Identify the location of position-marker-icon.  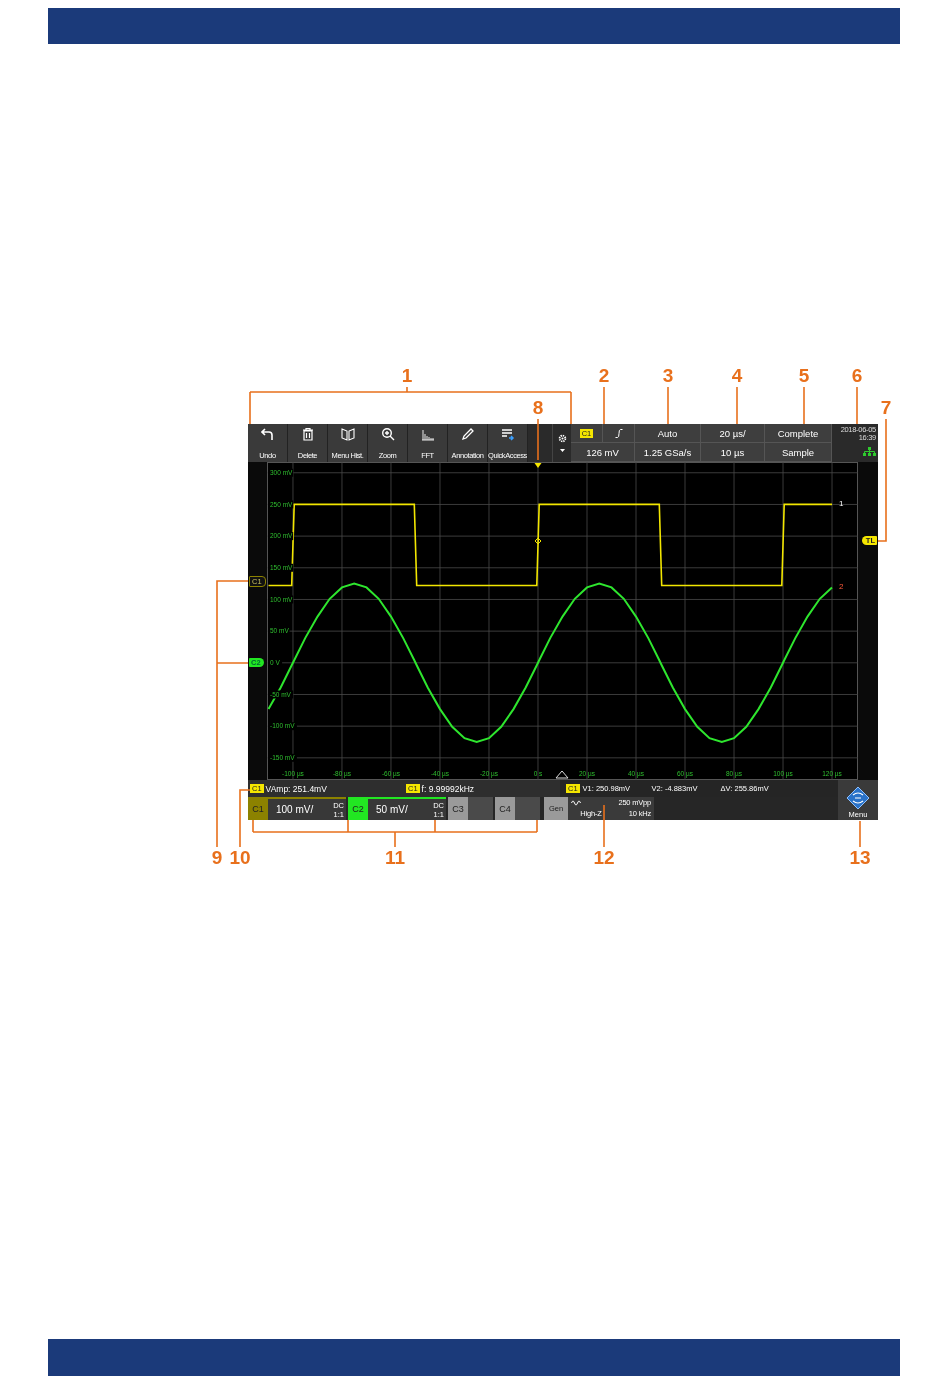
(562, 774).